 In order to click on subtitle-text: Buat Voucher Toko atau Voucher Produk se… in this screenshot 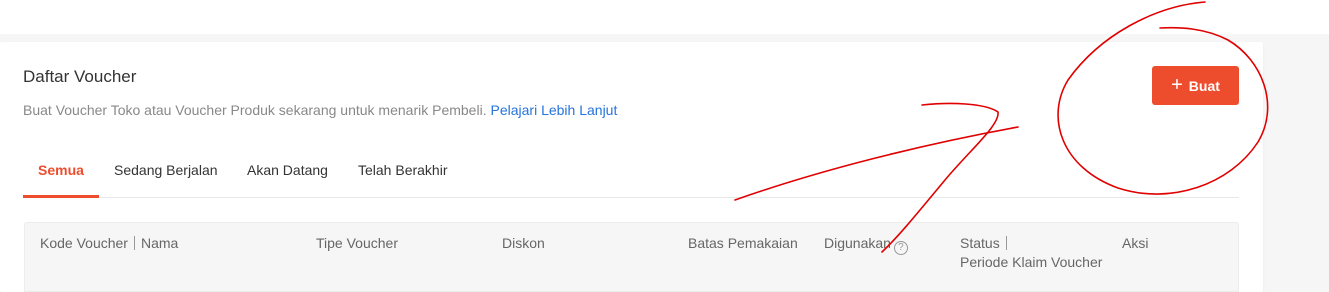, I will do `click(255, 110)`.